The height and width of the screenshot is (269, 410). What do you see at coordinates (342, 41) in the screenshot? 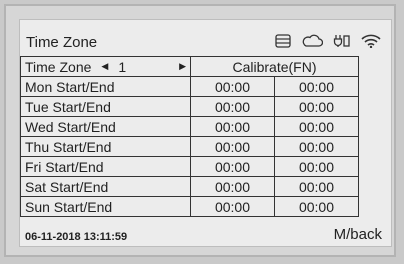
I see `plug-icon` at bounding box center [342, 41].